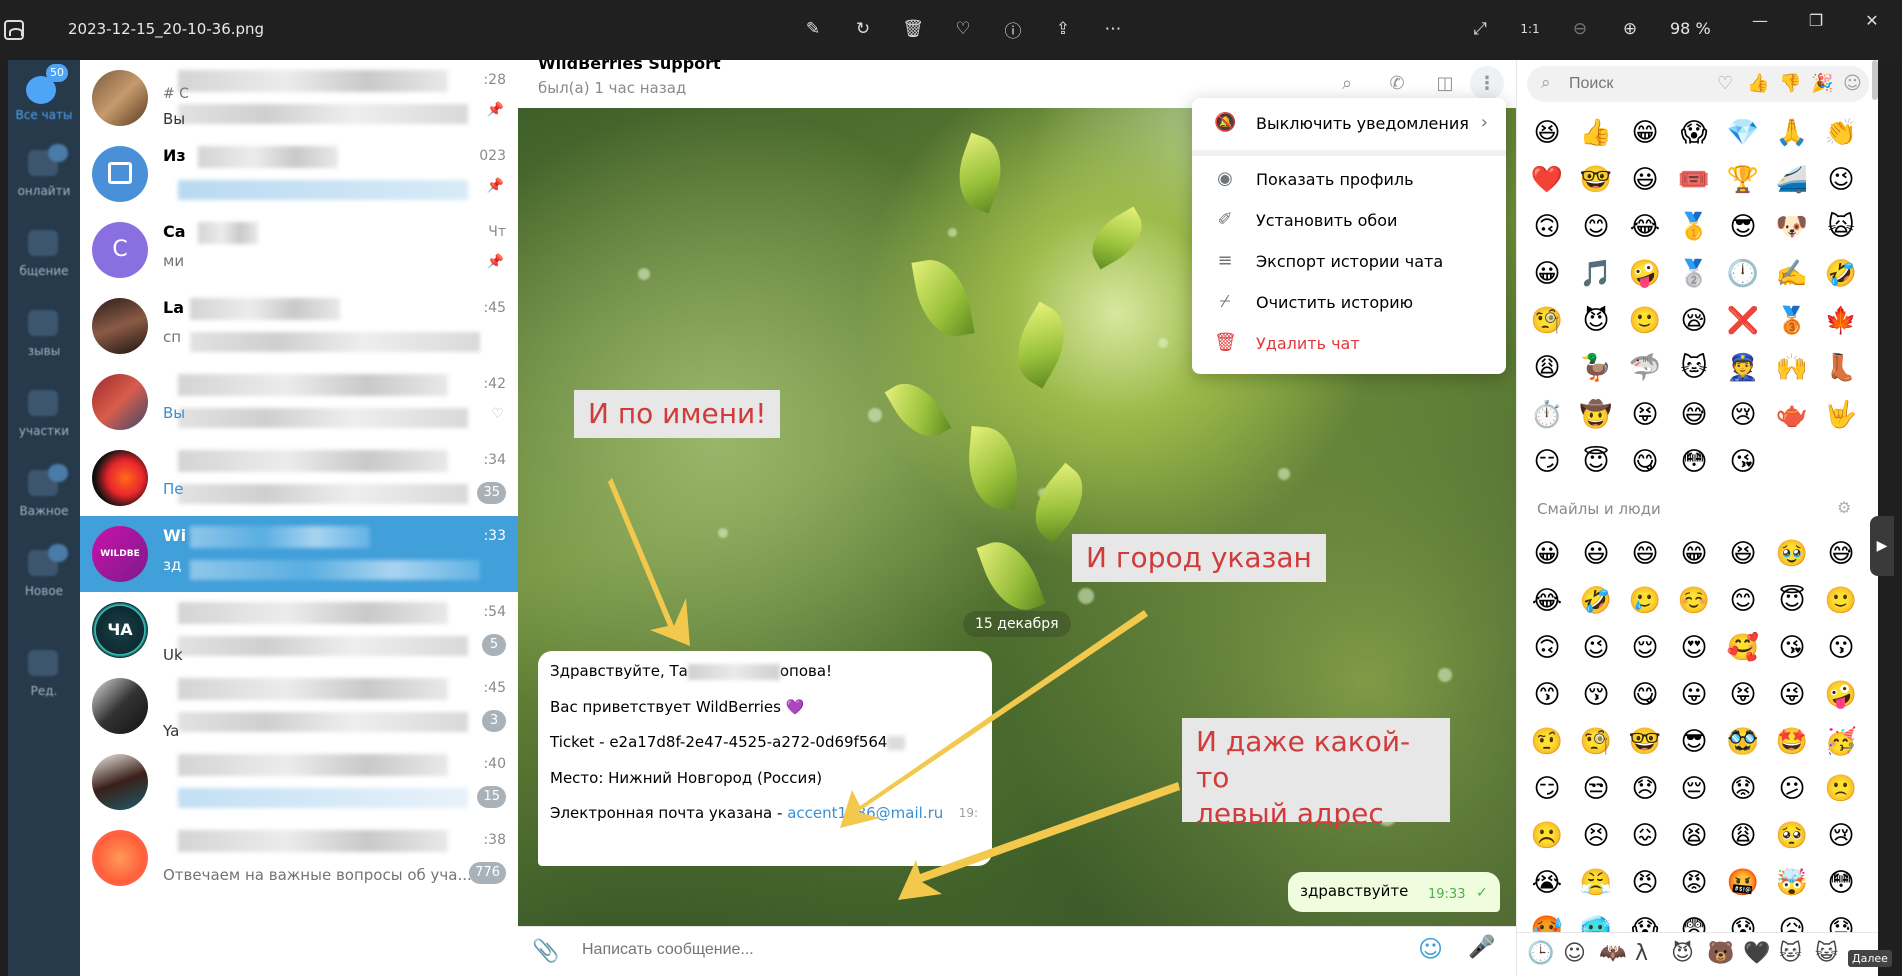 The height and width of the screenshot is (976, 1902). What do you see at coordinates (1792, 883) in the screenshot?
I see `emoji-cell: 🤯` at bounding box center [1792, 883].